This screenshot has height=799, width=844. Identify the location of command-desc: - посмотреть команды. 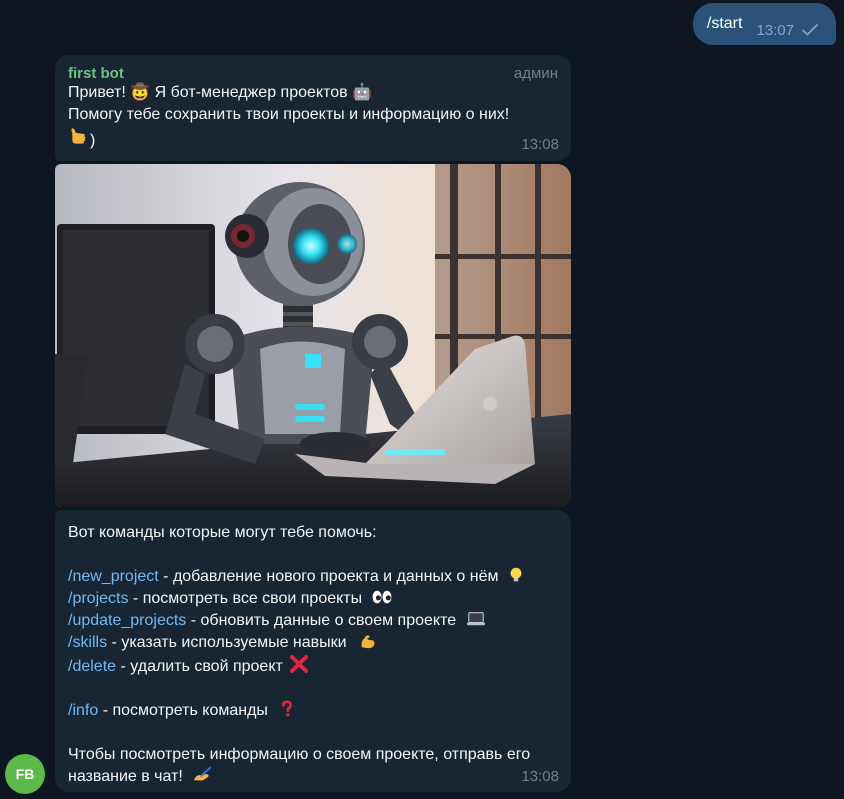
(183, 710).